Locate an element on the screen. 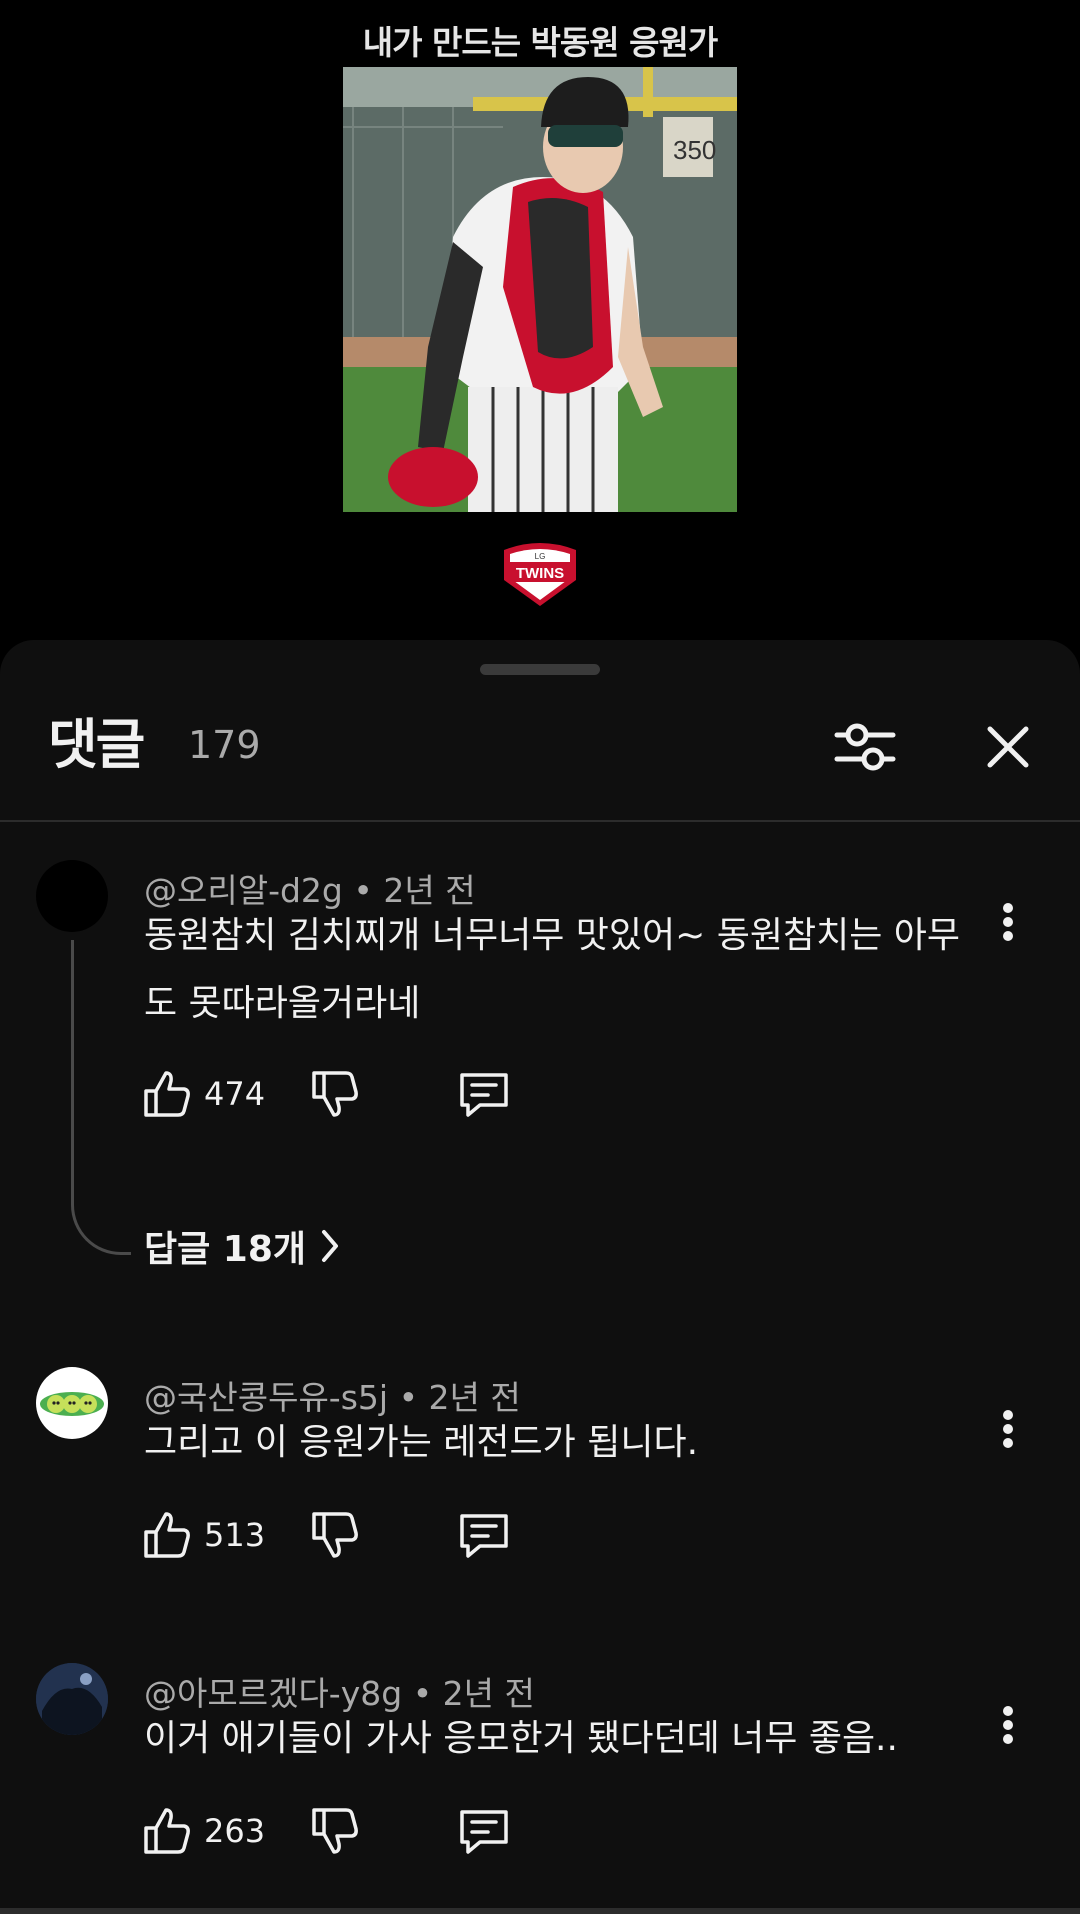 The height and width of the screenshot is (1914, 1080). drag-handle is located at coordinates (540, 669).